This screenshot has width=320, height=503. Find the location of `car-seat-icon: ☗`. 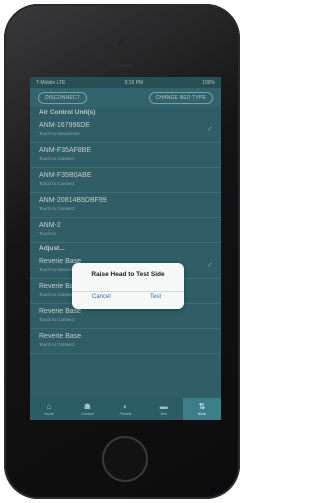

car-seat-icon: ☗ is located at coordinates (87, 406).